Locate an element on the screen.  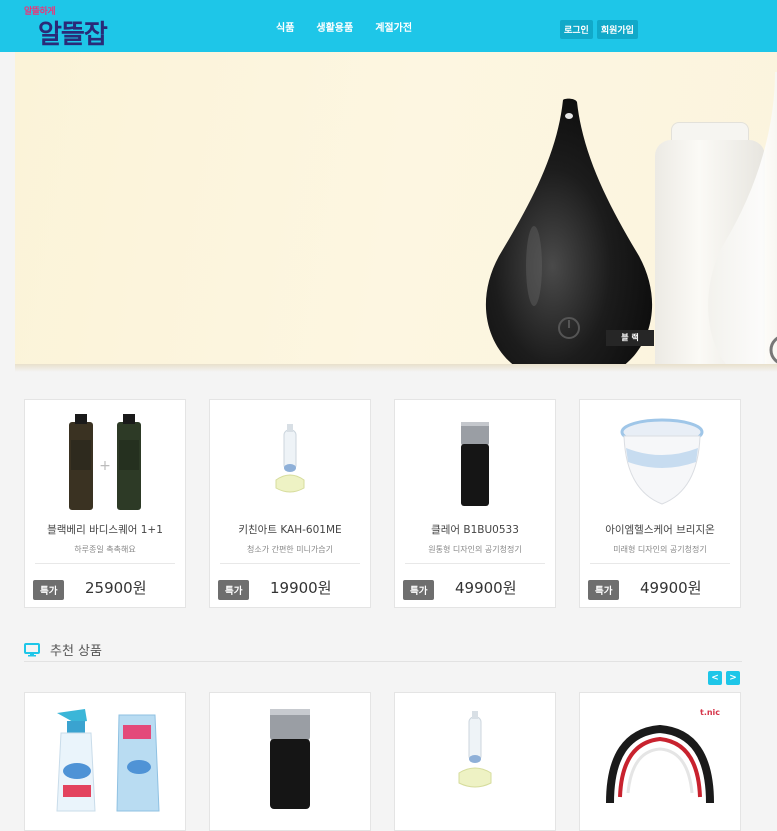
login-button: 로그인 is located at coordinates (576, 29).